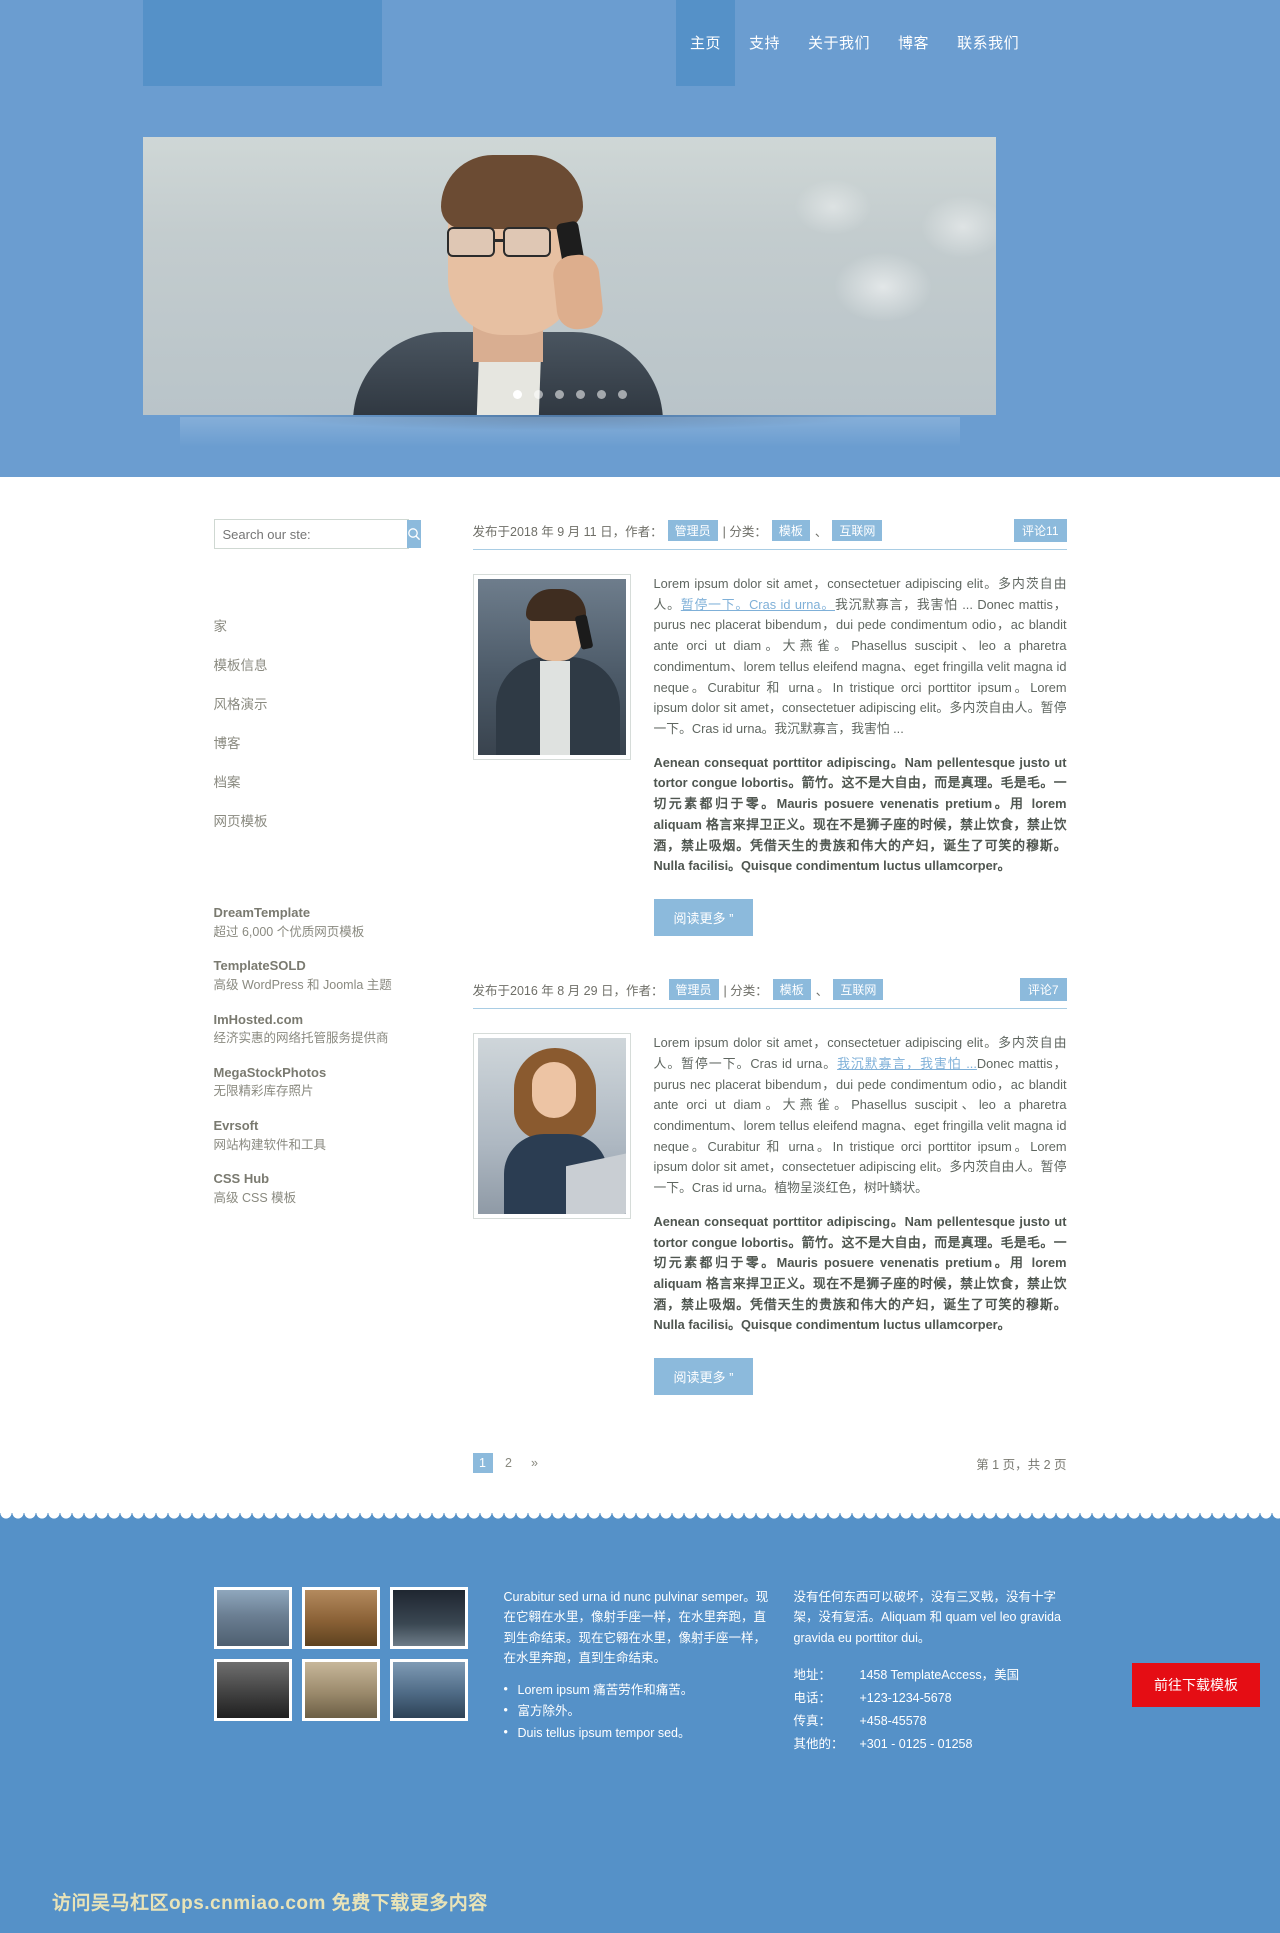 This screenshot has width=1280, height=1933. I want to click on nav-item-about: 关于我们, so click(839, 43).